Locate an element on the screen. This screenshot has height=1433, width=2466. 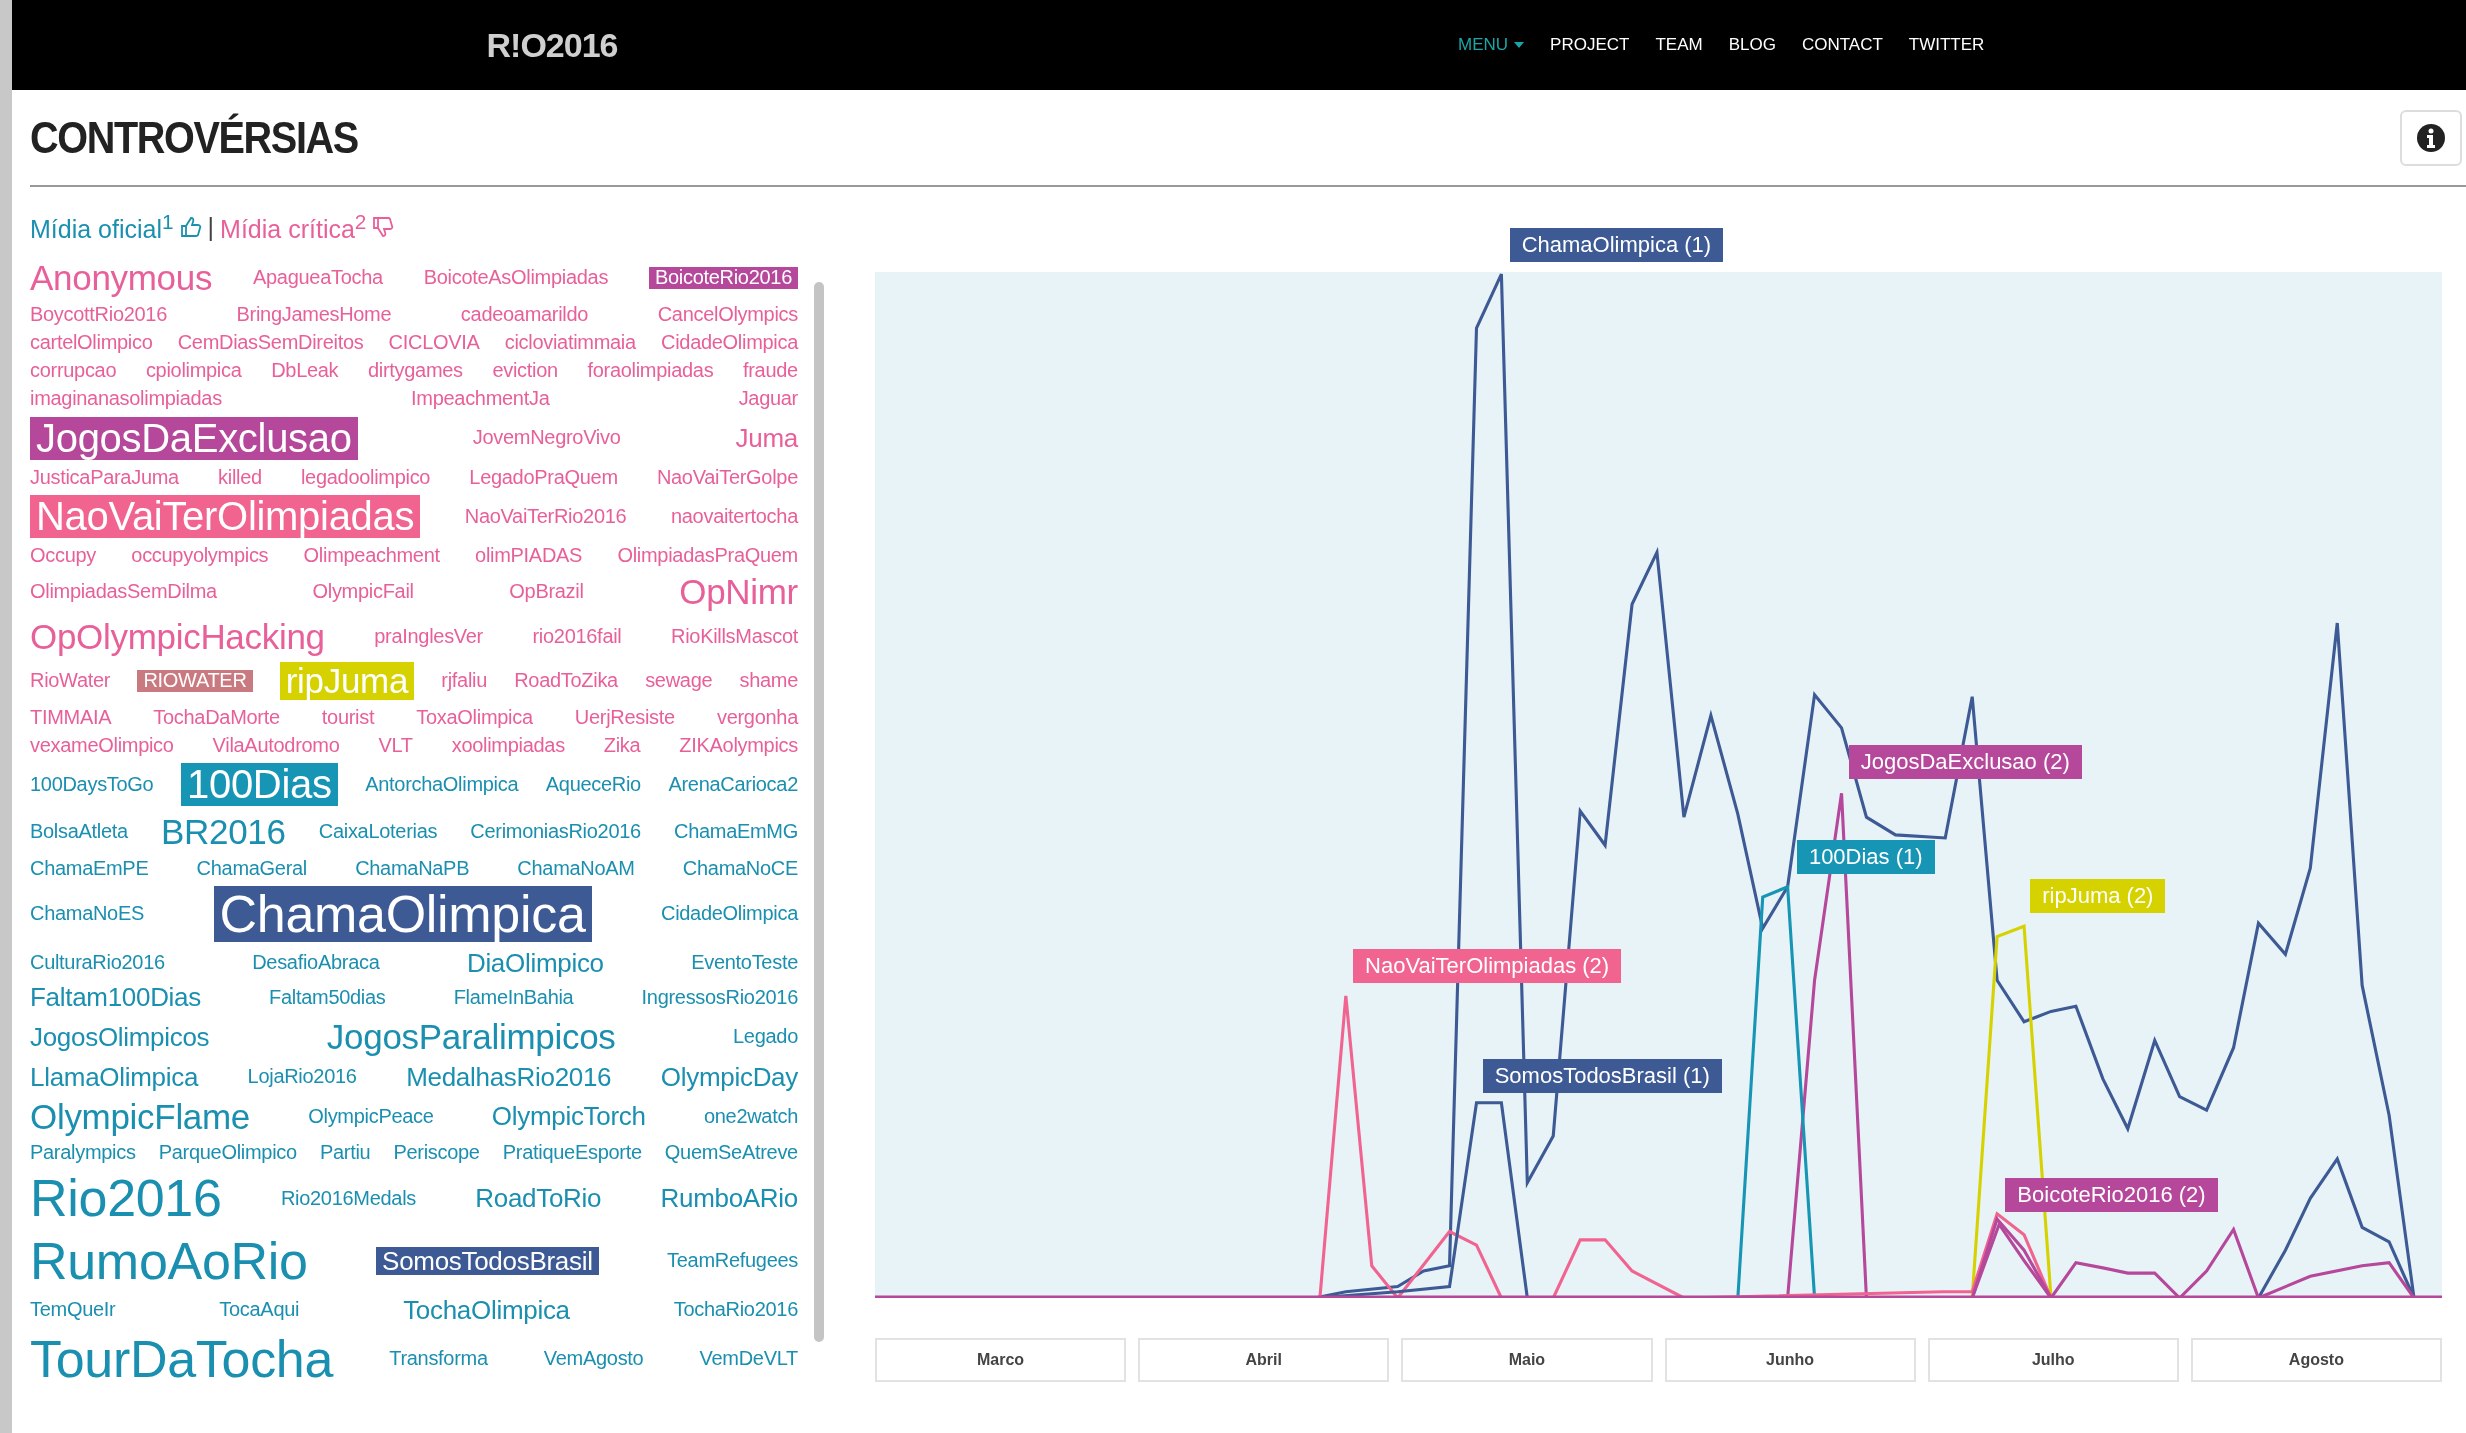
hashtag: TocaAqui is located at coordinates (259, 1310).